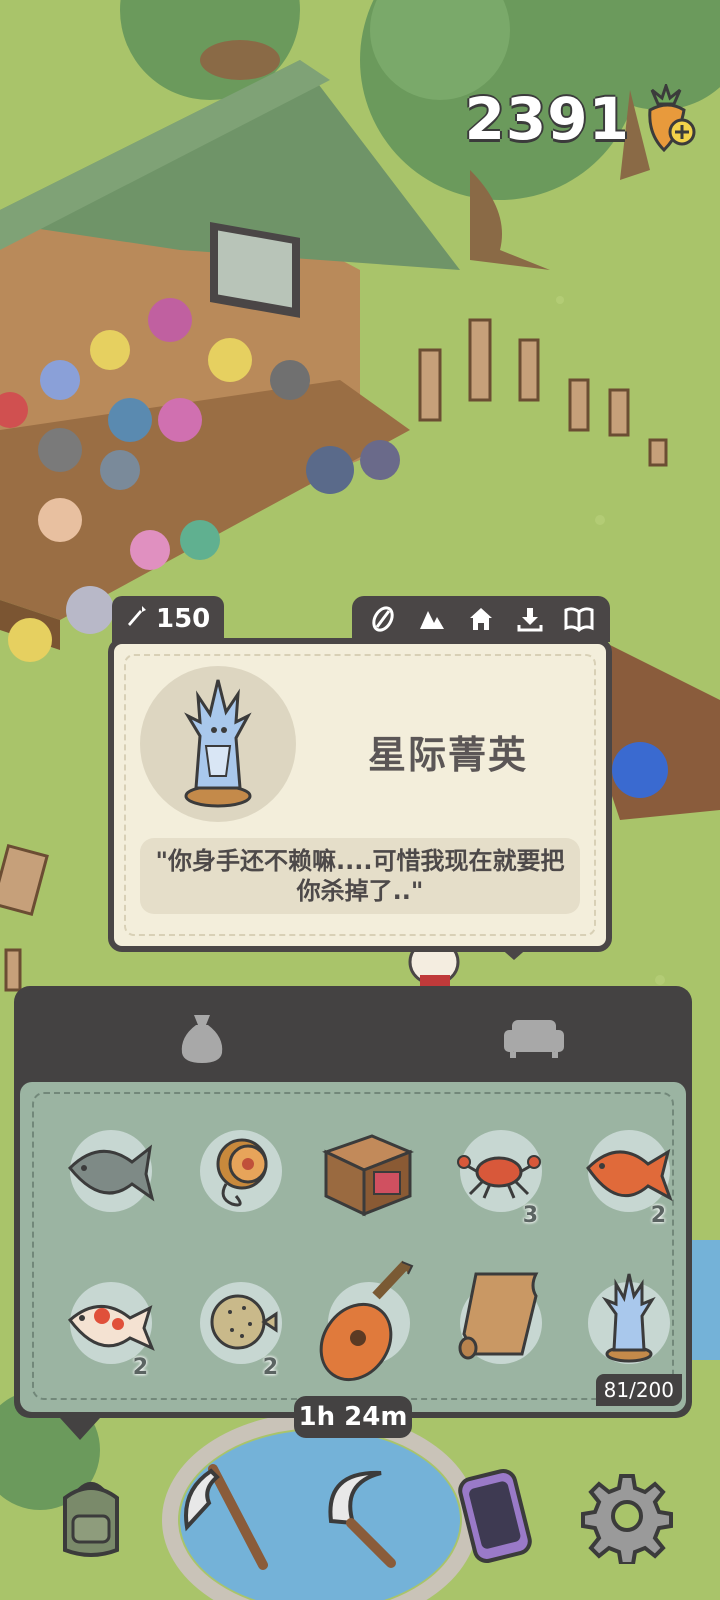 The image size is (720, 1600). What do you see at coordinates (366, 1321) in the screenshot?
I see `lute-icon` at bounding box center [366, 1321].